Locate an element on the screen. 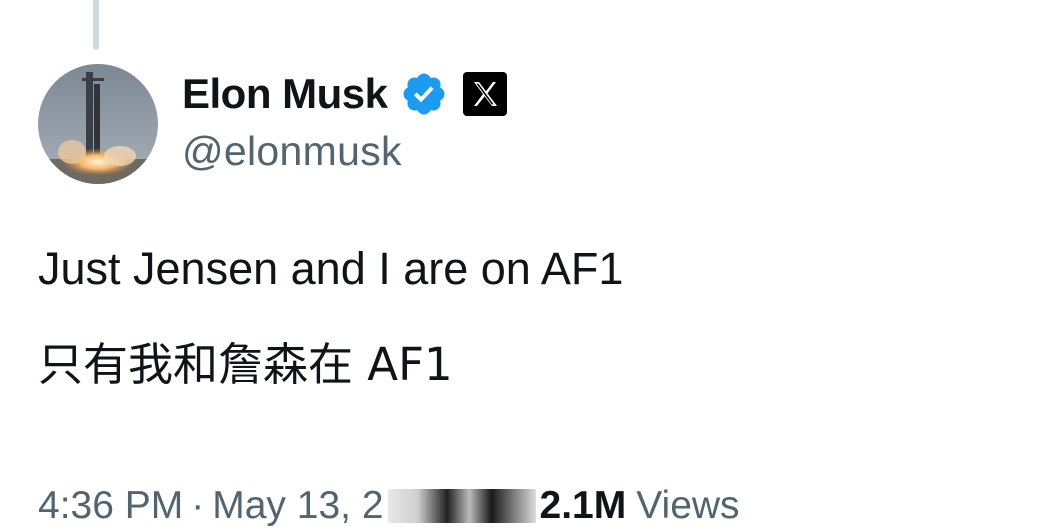  verified-badge-icon is located at coordinates (424, 94).